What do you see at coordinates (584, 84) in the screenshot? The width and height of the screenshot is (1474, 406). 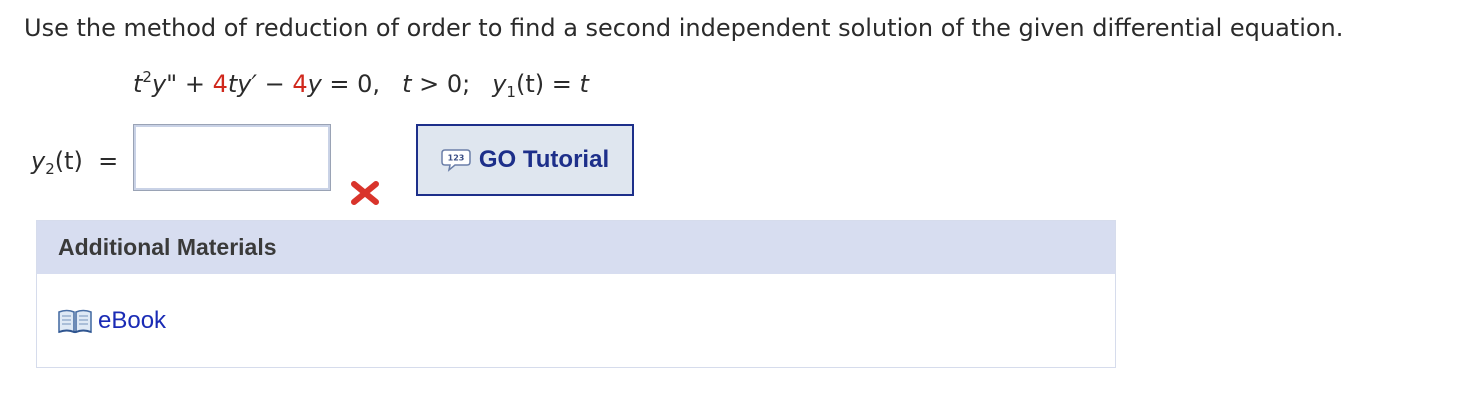 I see `eq-y1-value: t` at bounding box center [584, 84].